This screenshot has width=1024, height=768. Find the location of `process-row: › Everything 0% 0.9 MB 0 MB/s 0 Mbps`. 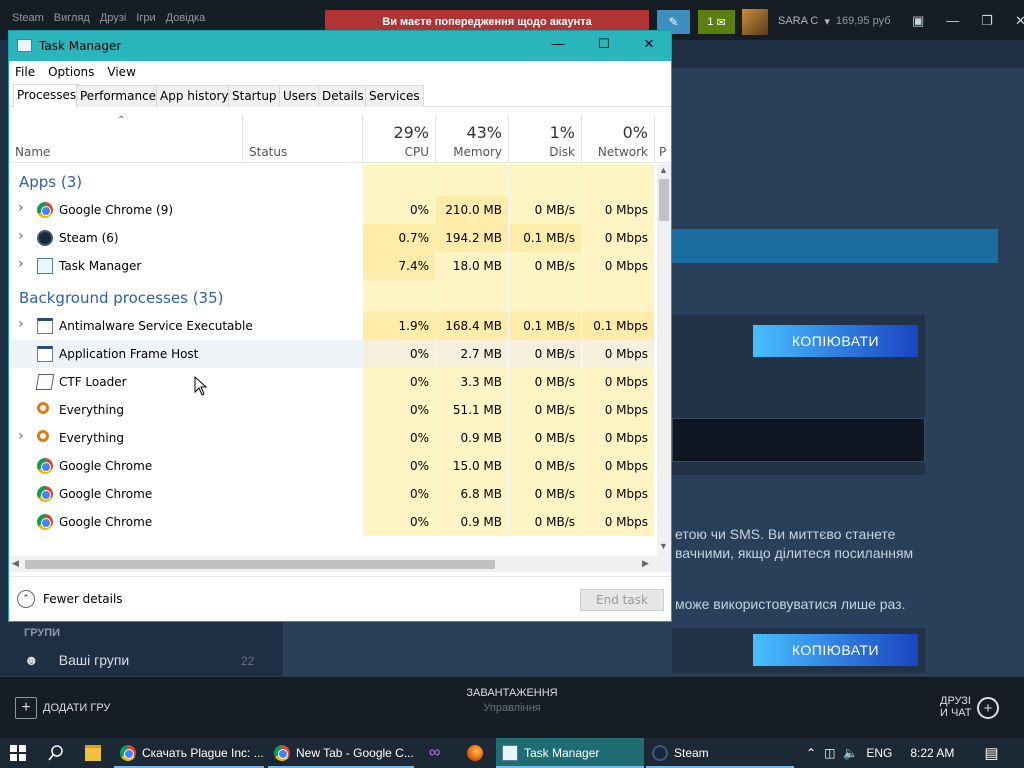

process-row: › Everything 0% 0.9 MB 0 MB/s 0 Mbps is located at coordinates (332, 438).